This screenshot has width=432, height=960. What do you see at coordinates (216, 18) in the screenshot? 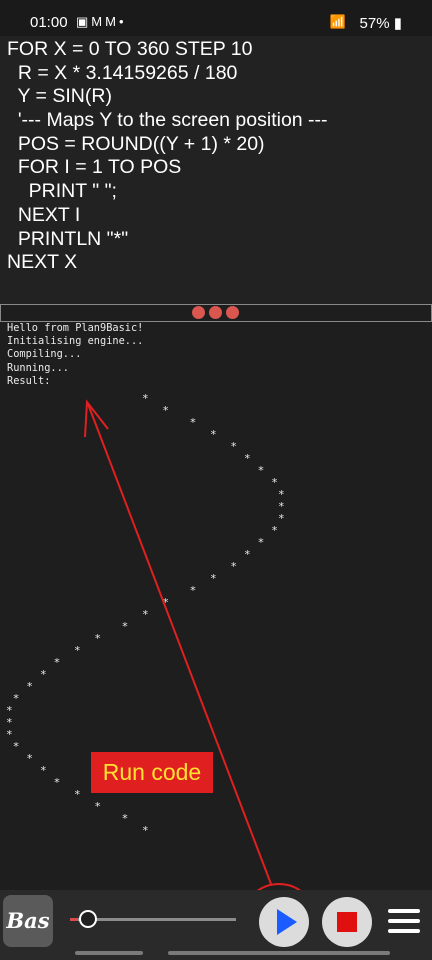
I see `status-bar: 01:00 ▣MM• 📶 57% ▮` at bounding box center [216, 18].